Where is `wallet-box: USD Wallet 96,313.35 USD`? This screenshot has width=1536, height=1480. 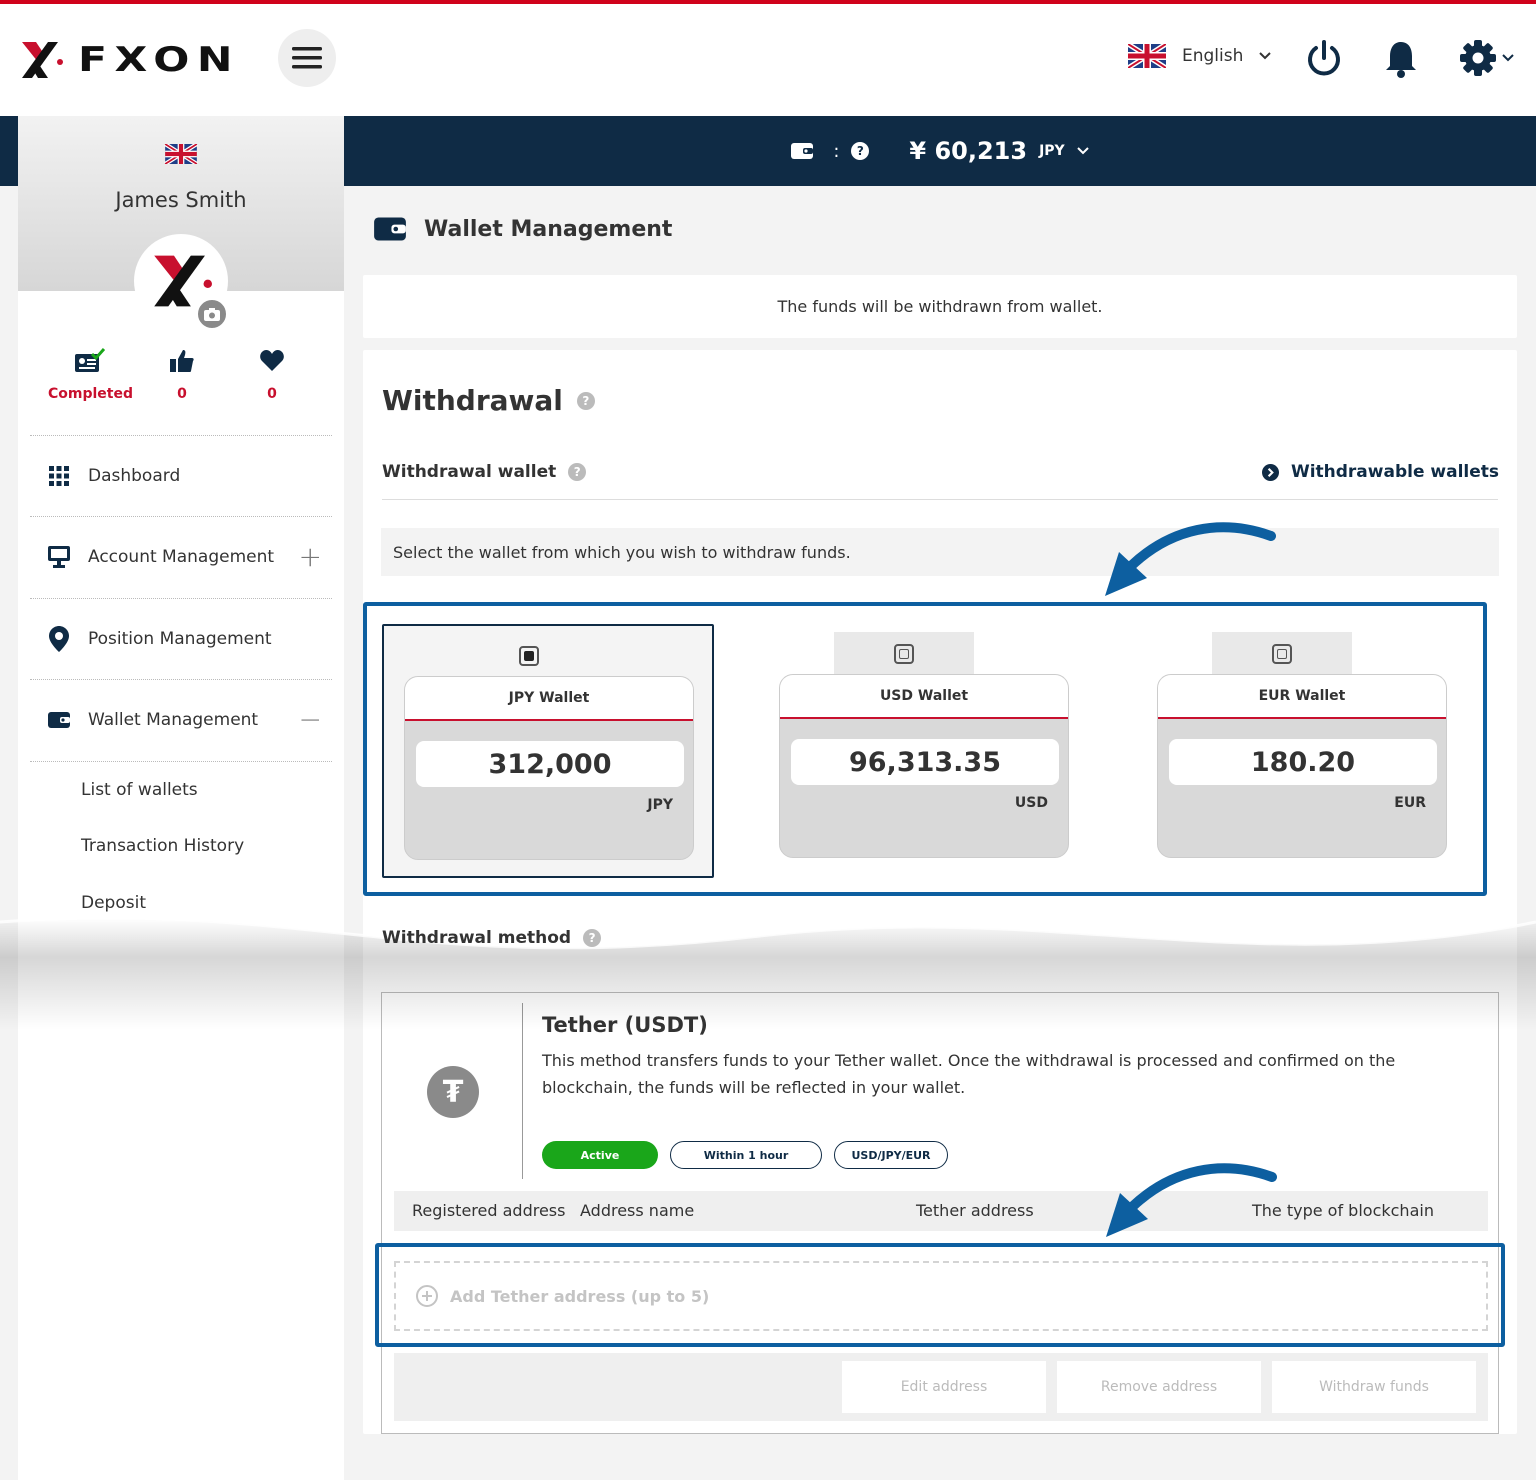 wallet-box: USD Wallet 96,313.35 USD is located at coordinates (924, 766).